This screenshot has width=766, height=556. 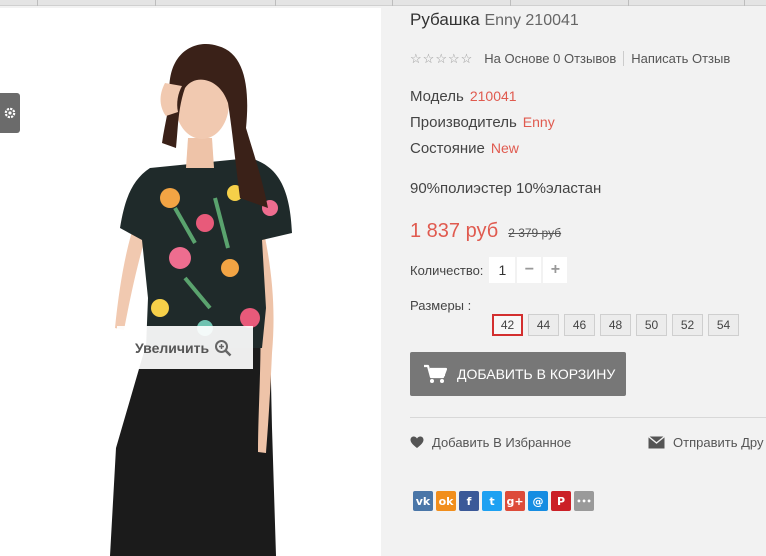 What do you see at coordinates (651, 325) in the screenshot?
I see `size-option: 50` at bounding box center [651, 325].